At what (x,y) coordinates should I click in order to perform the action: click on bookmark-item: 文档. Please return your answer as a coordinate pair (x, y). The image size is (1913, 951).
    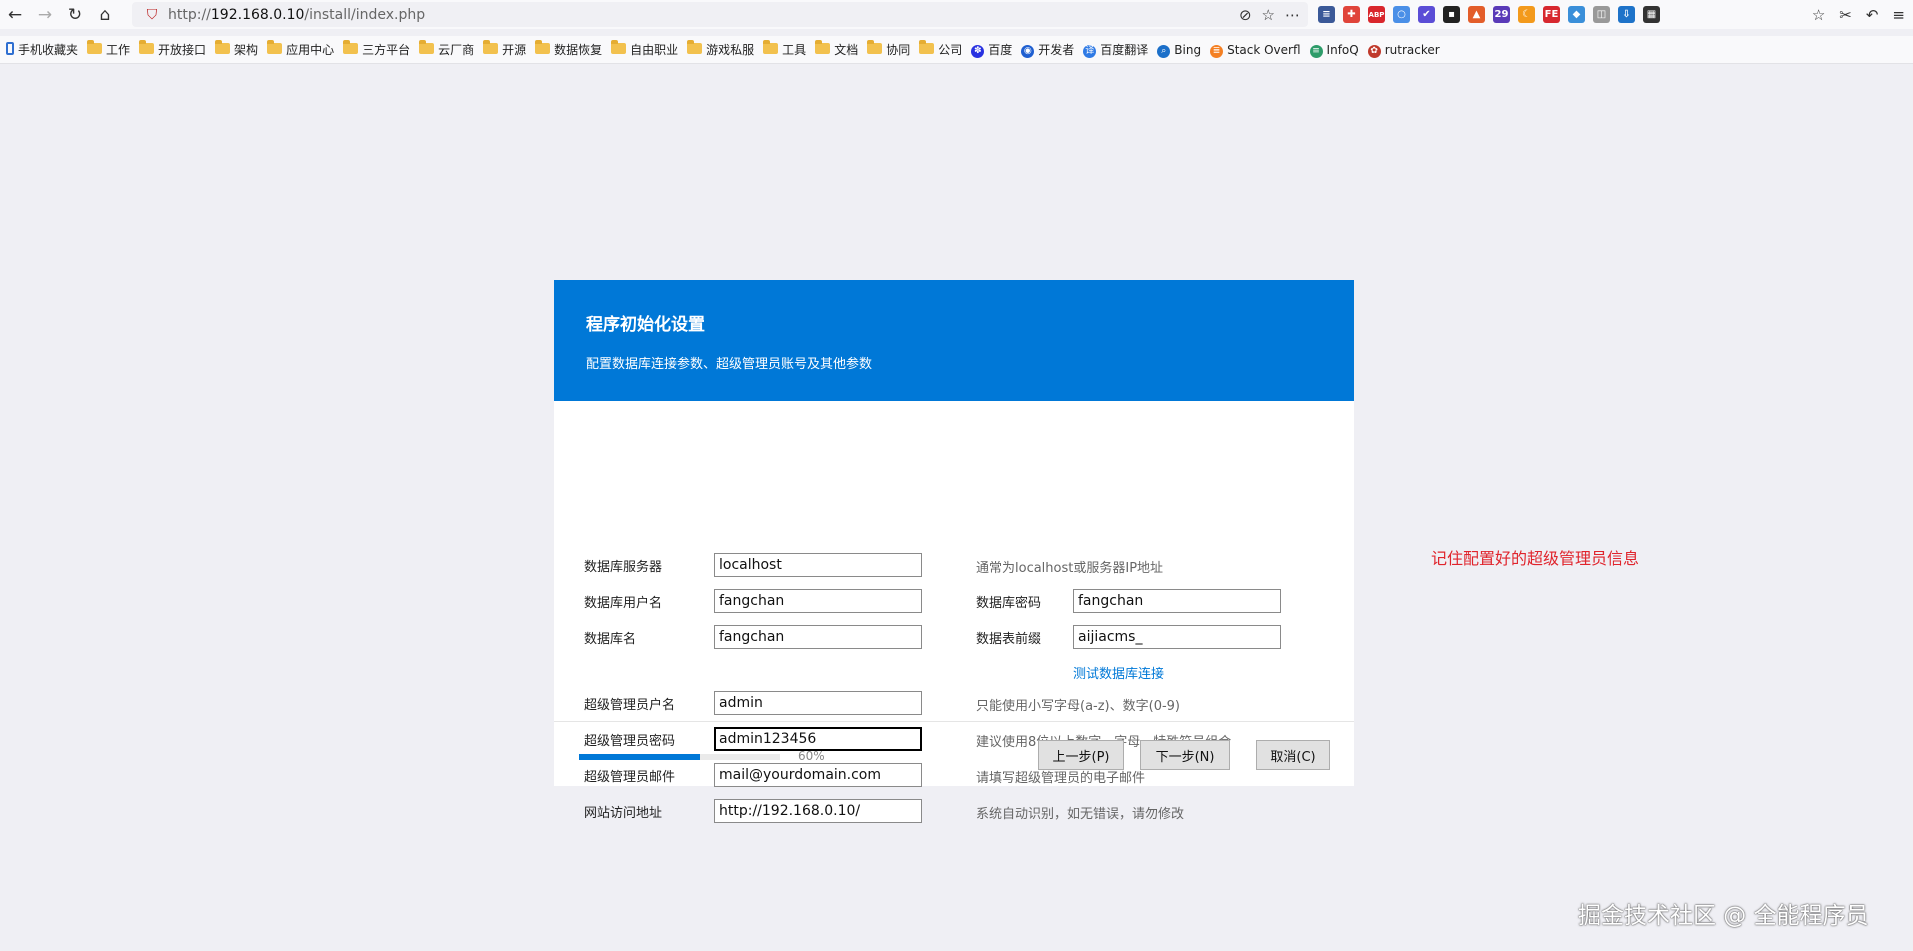
    Looking at the image, I should click on (837, 48).